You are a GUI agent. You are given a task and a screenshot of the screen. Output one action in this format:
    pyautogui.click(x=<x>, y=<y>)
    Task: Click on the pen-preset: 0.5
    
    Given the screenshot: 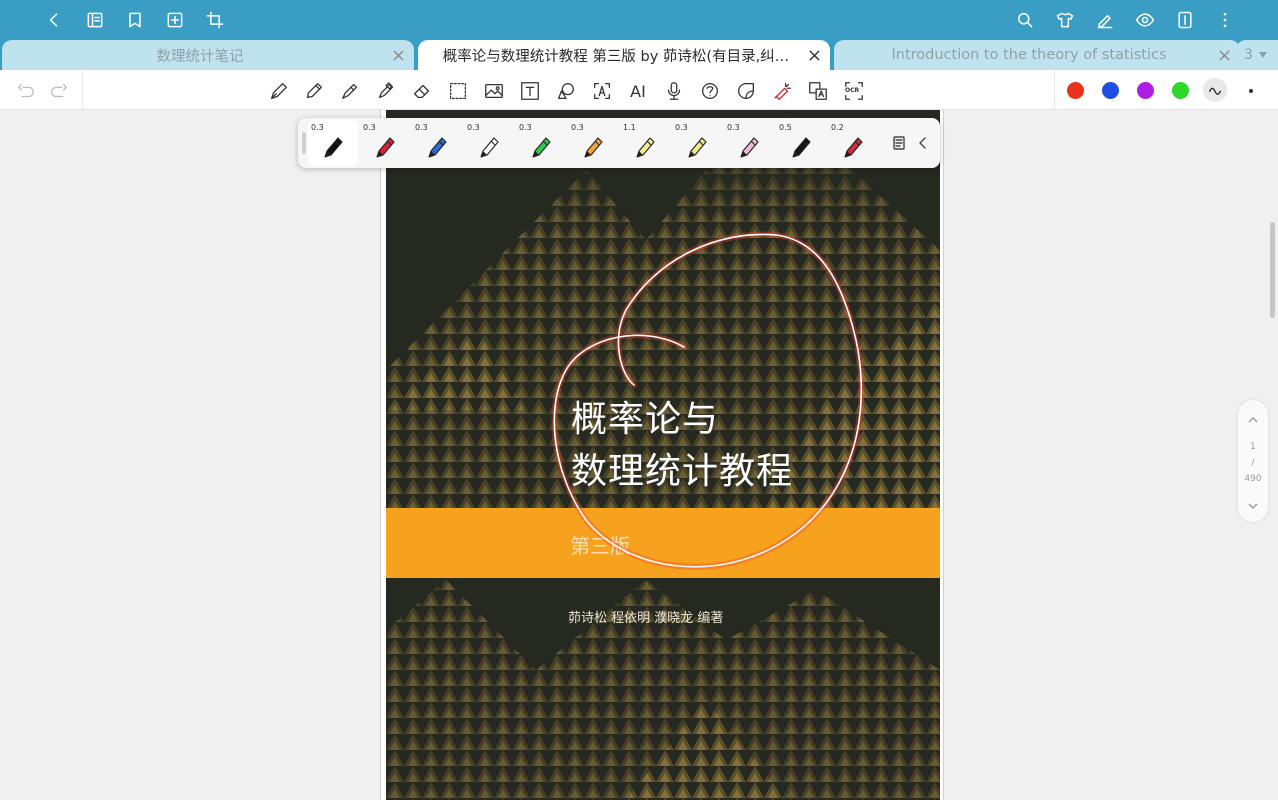 What is the action you would take?
    pyautogui.click(x=801, y=143)
    